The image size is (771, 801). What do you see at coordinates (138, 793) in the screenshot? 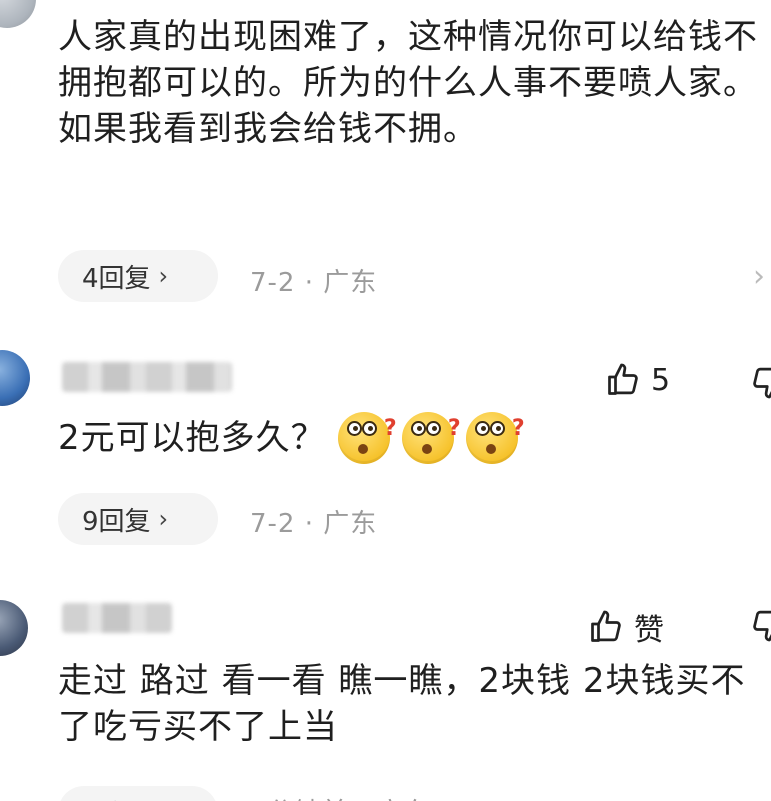
I see `view-replies-button: 回复 ›` at bounding box center [138, 793].